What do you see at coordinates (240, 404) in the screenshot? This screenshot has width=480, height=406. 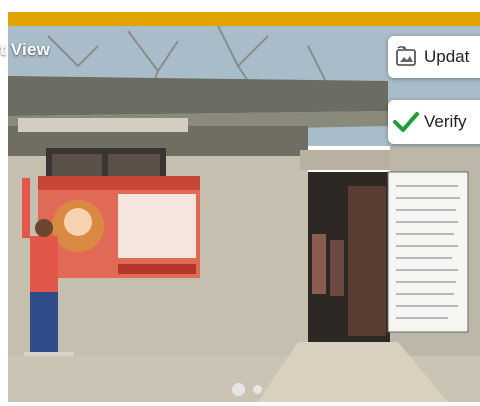 I see `bottom-whitespace` at bounding box center [240, 404].